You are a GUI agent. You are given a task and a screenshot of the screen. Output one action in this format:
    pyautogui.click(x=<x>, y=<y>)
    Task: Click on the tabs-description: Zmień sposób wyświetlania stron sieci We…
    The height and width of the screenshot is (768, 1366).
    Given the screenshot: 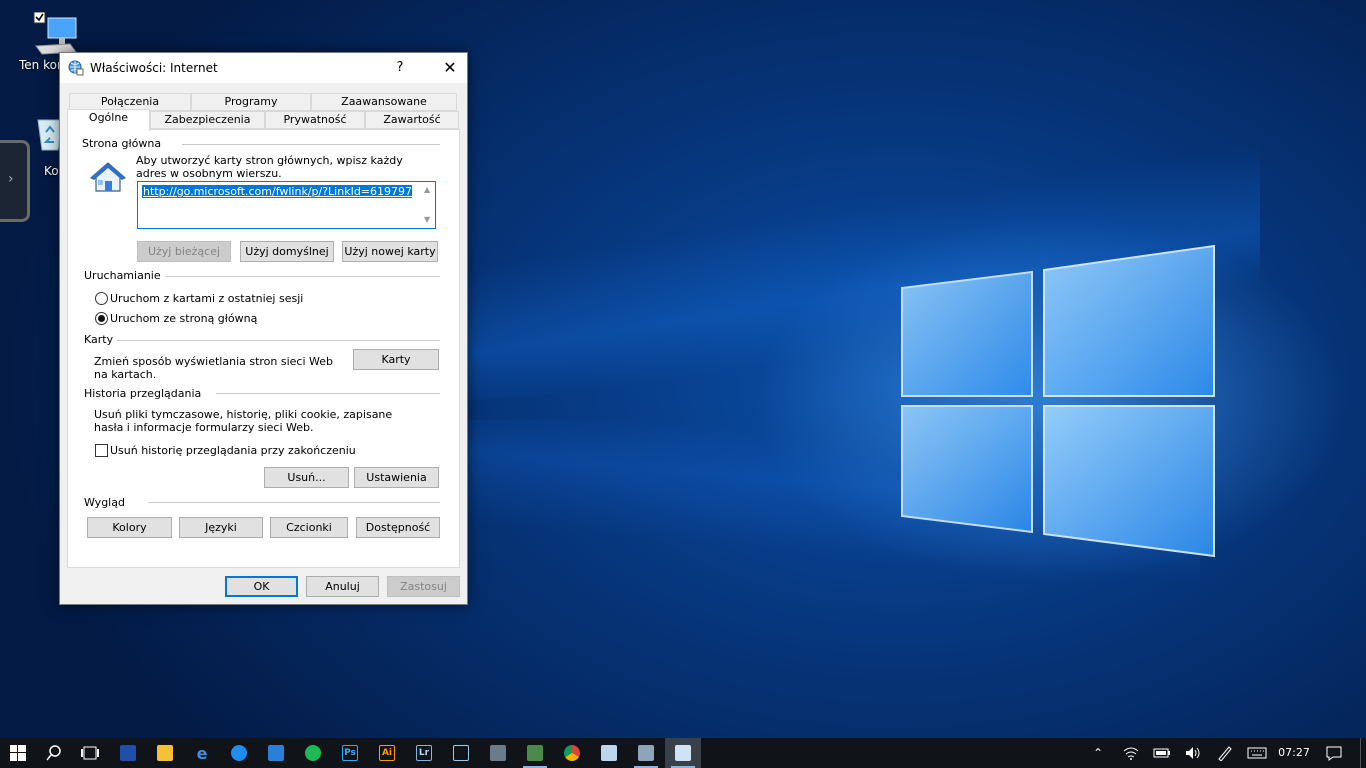 What is the action you would take?
    pyautogui.click(x=214, y=368)
    